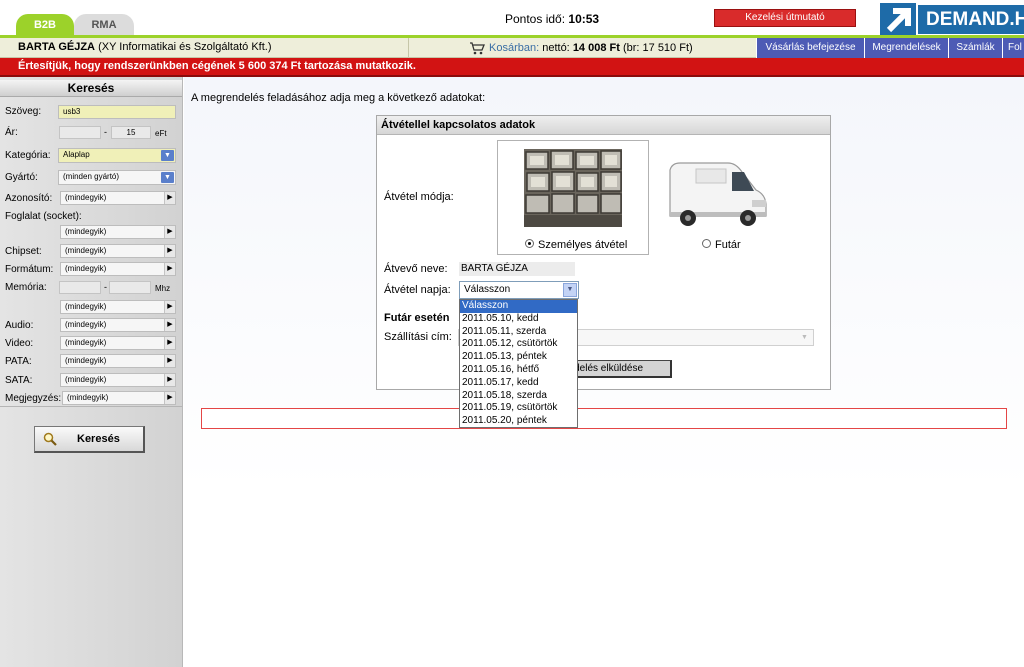 Image resolution: width=1024 pixels, height=667 pixels. I want to click on format-label: Formátum:, so click(29, 269).